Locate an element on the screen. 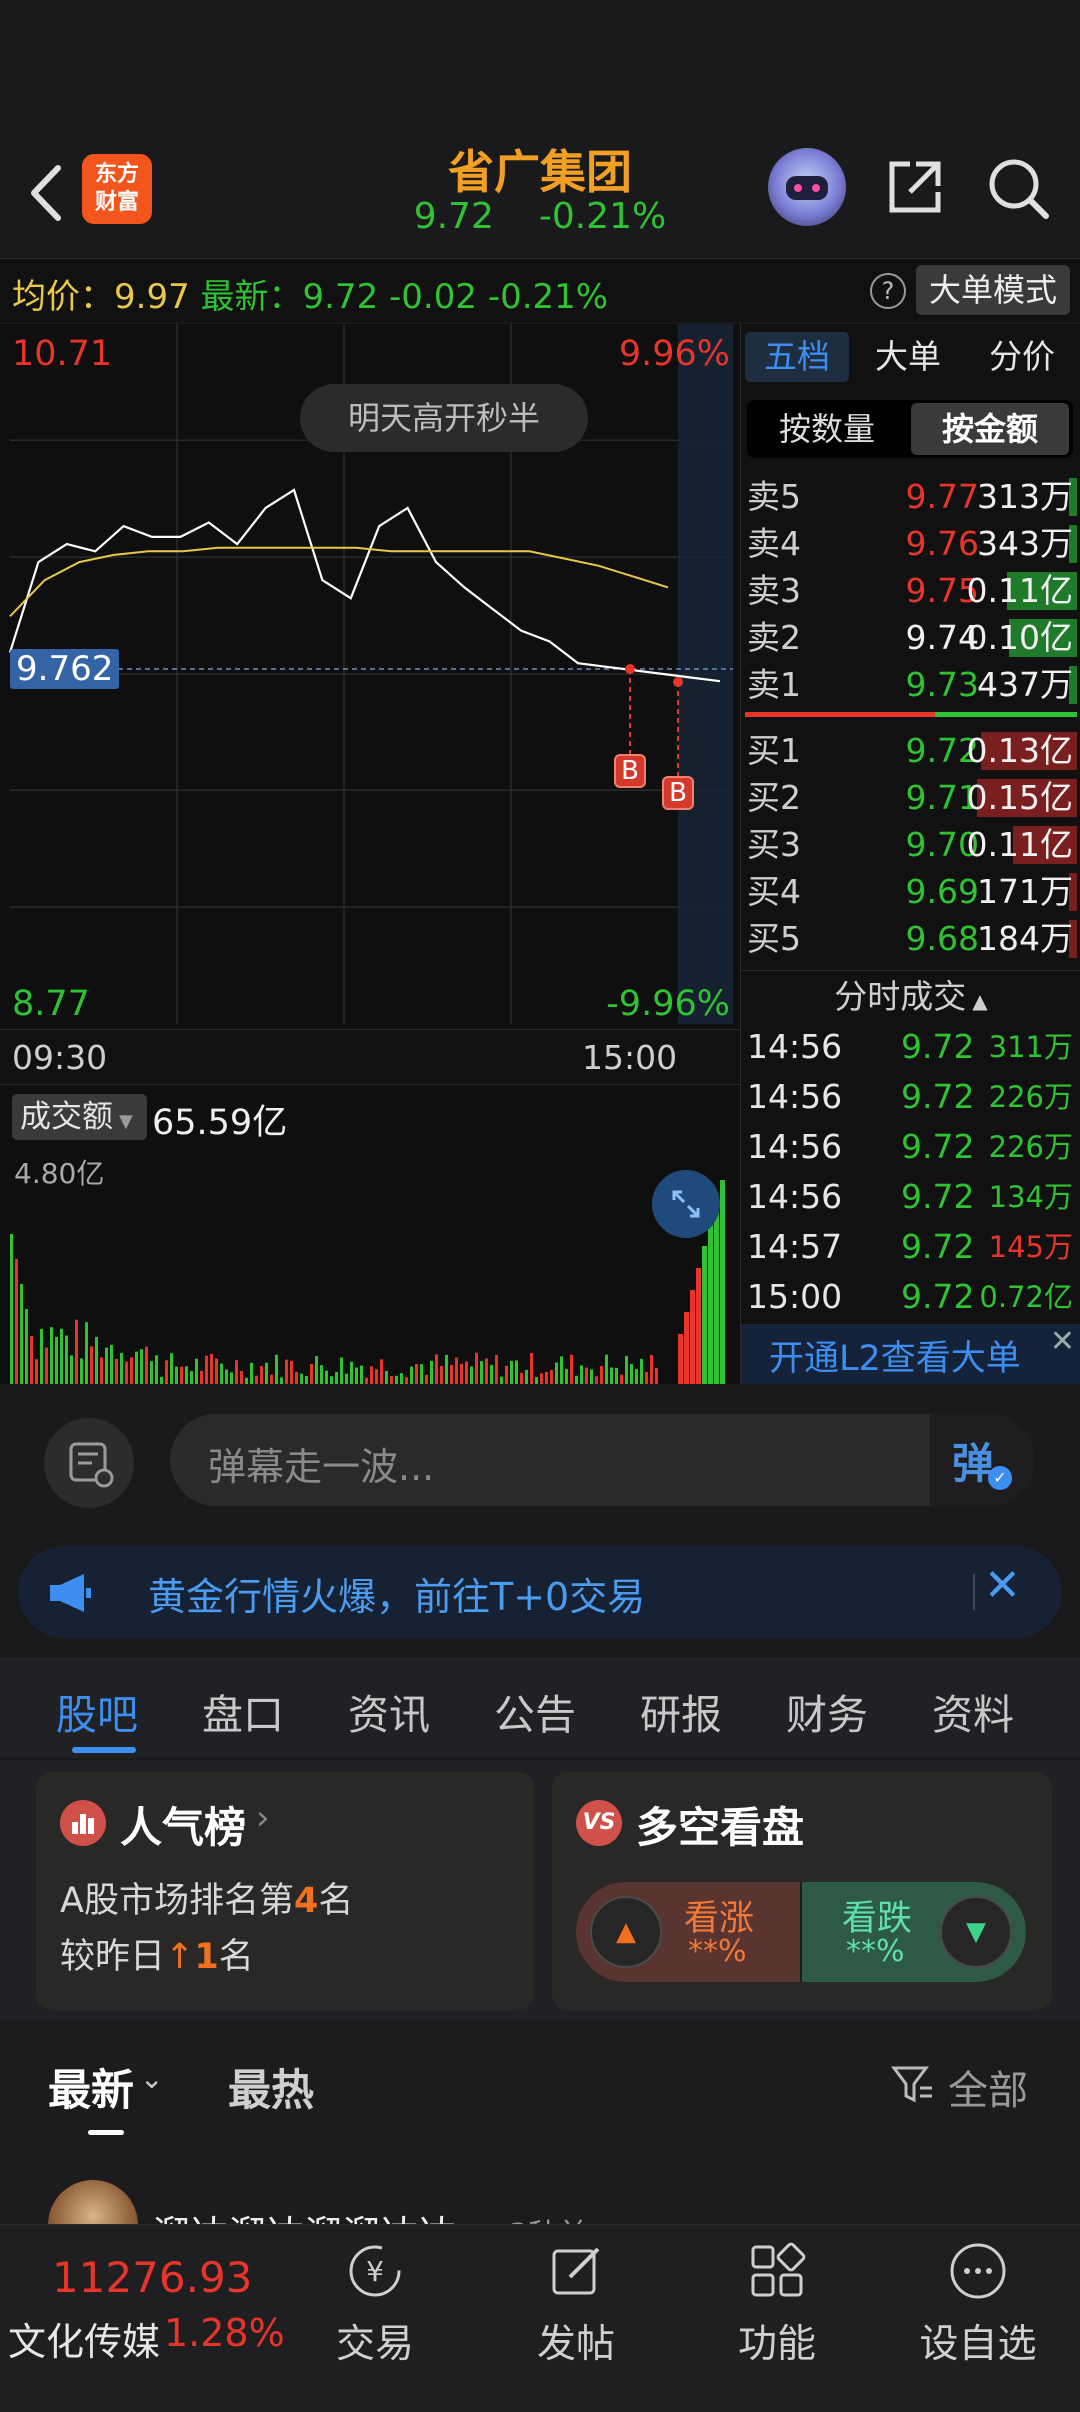 The height and width of the screenshot is (2412, 1080). sector-index-widget: 11276.93 文化传媒 1.28% is located at coordinates (150, 2318).